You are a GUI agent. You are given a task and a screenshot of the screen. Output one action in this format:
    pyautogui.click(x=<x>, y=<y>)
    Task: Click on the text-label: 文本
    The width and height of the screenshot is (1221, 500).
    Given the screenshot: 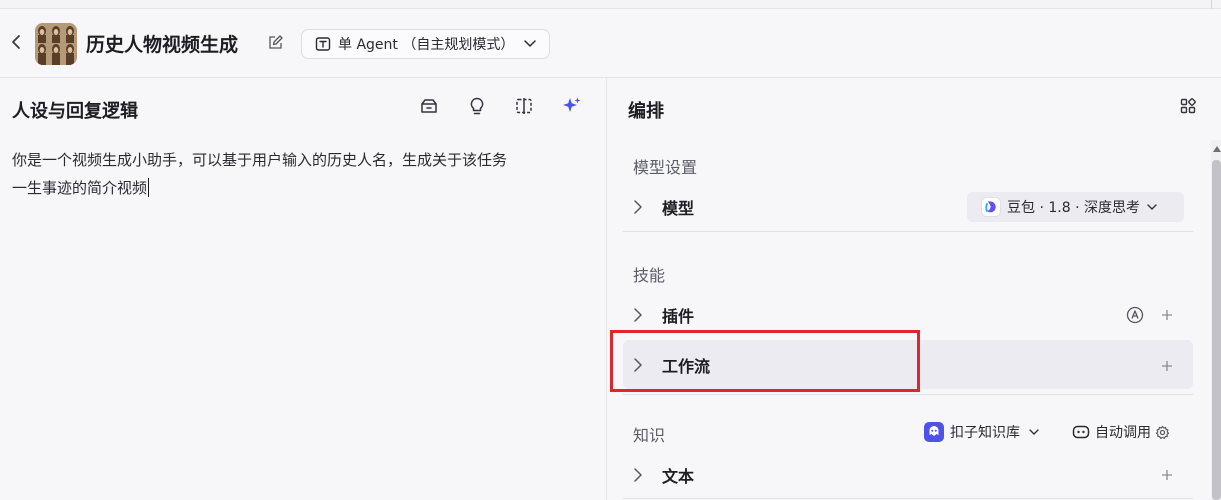 What is the action you would take?
    pyautogui.click(x=678, y=476)
    